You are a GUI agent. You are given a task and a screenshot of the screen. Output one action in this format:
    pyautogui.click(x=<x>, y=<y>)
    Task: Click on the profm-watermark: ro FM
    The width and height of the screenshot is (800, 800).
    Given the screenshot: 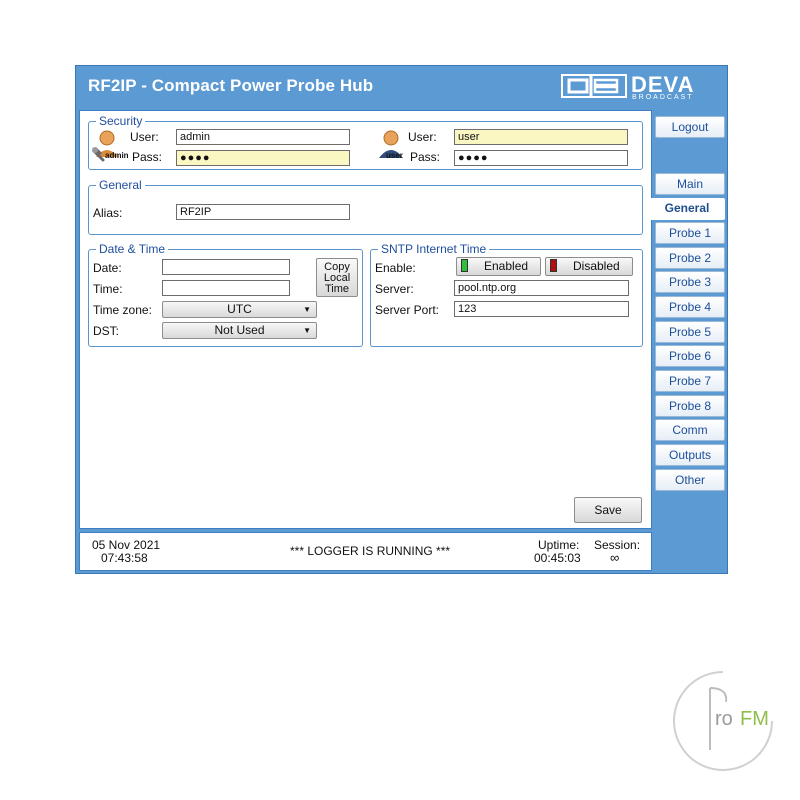 What is the action you would take?
    pyautogui.click(x=723, y=721)
    